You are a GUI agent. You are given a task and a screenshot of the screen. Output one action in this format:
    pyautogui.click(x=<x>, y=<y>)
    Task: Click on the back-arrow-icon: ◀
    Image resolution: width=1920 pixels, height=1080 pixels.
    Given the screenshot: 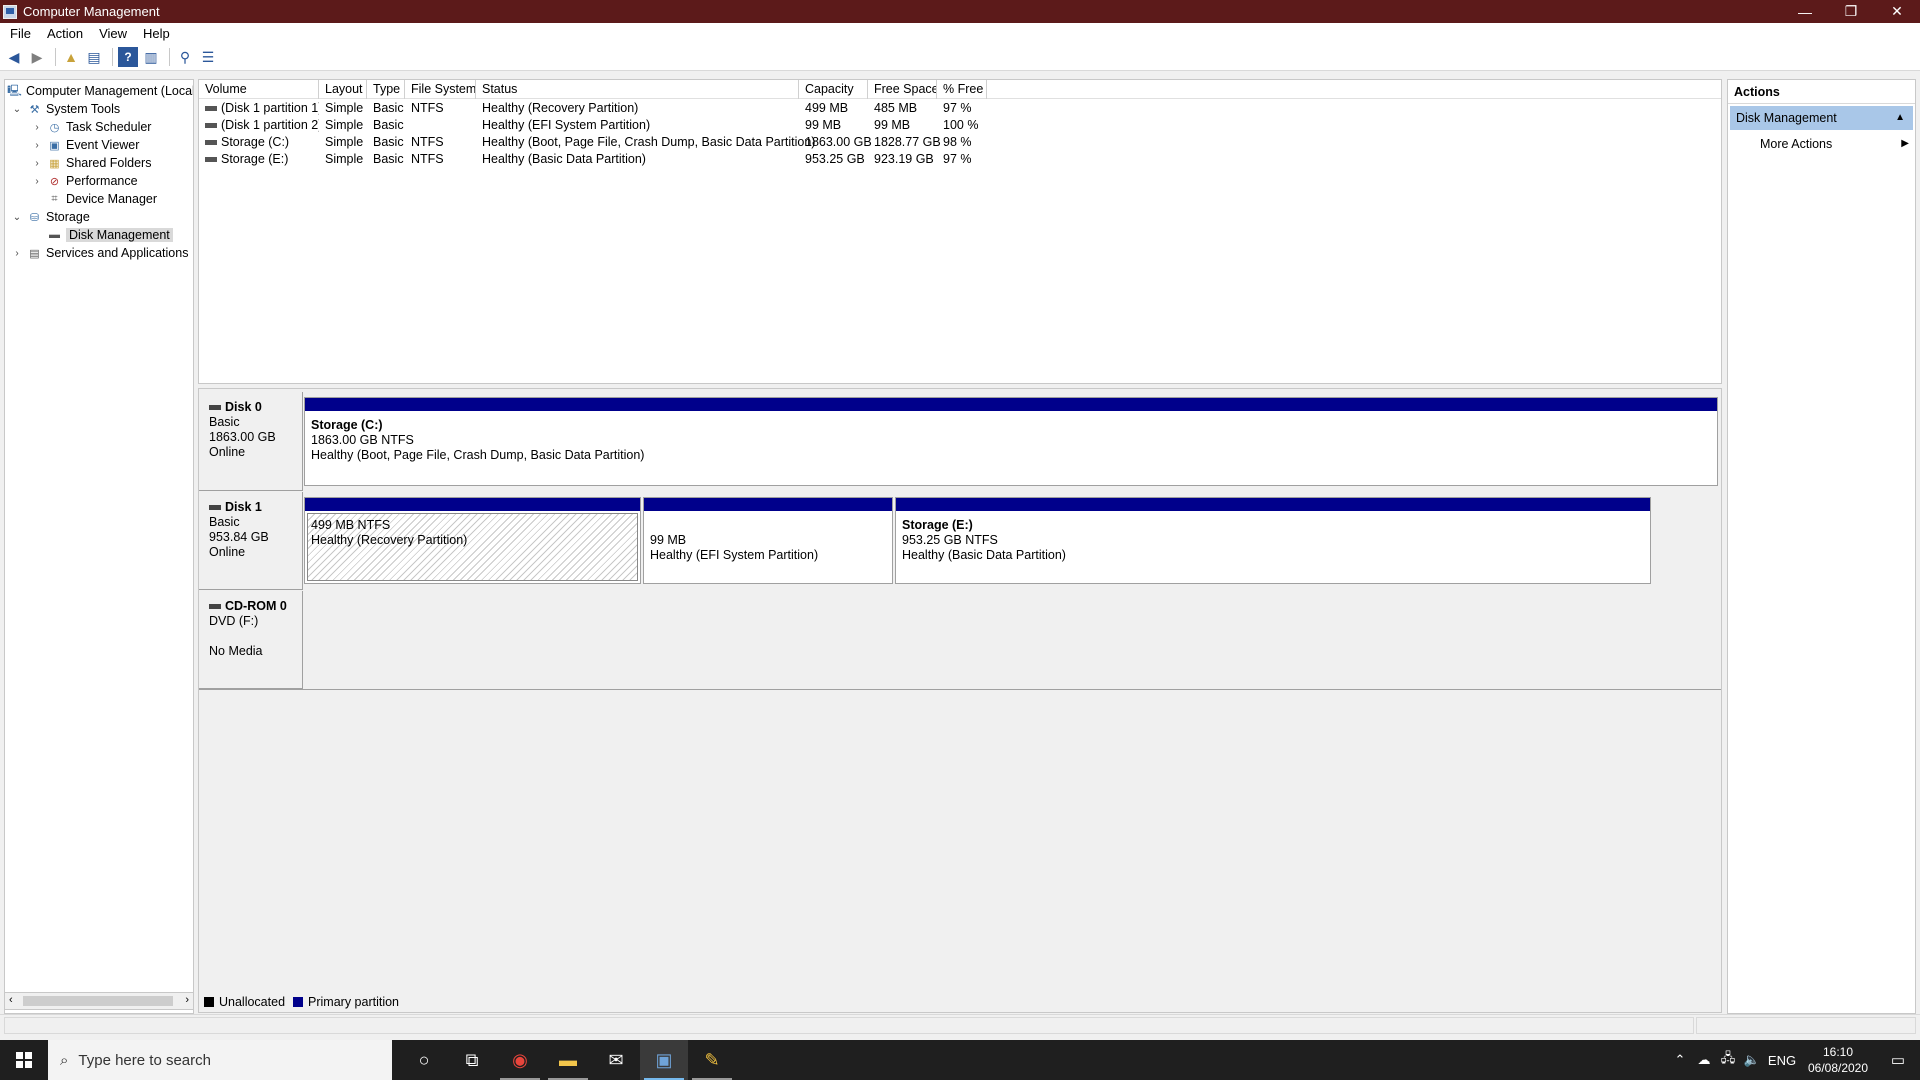 What is the action you would take?
    pyautogui.click(x=14, y=57)
    